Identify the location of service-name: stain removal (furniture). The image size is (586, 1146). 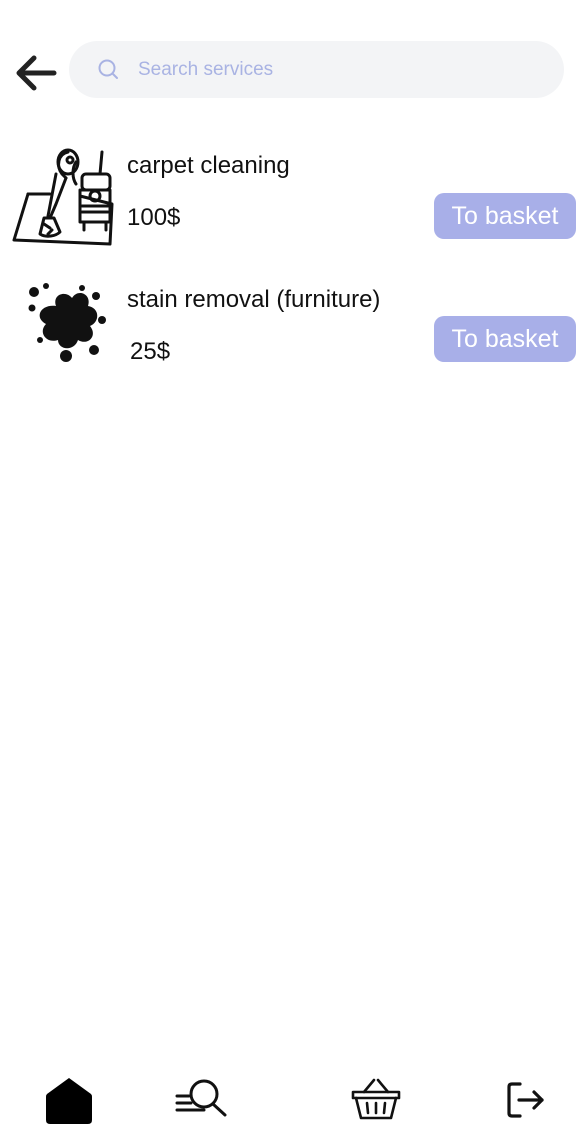
(254, 299).